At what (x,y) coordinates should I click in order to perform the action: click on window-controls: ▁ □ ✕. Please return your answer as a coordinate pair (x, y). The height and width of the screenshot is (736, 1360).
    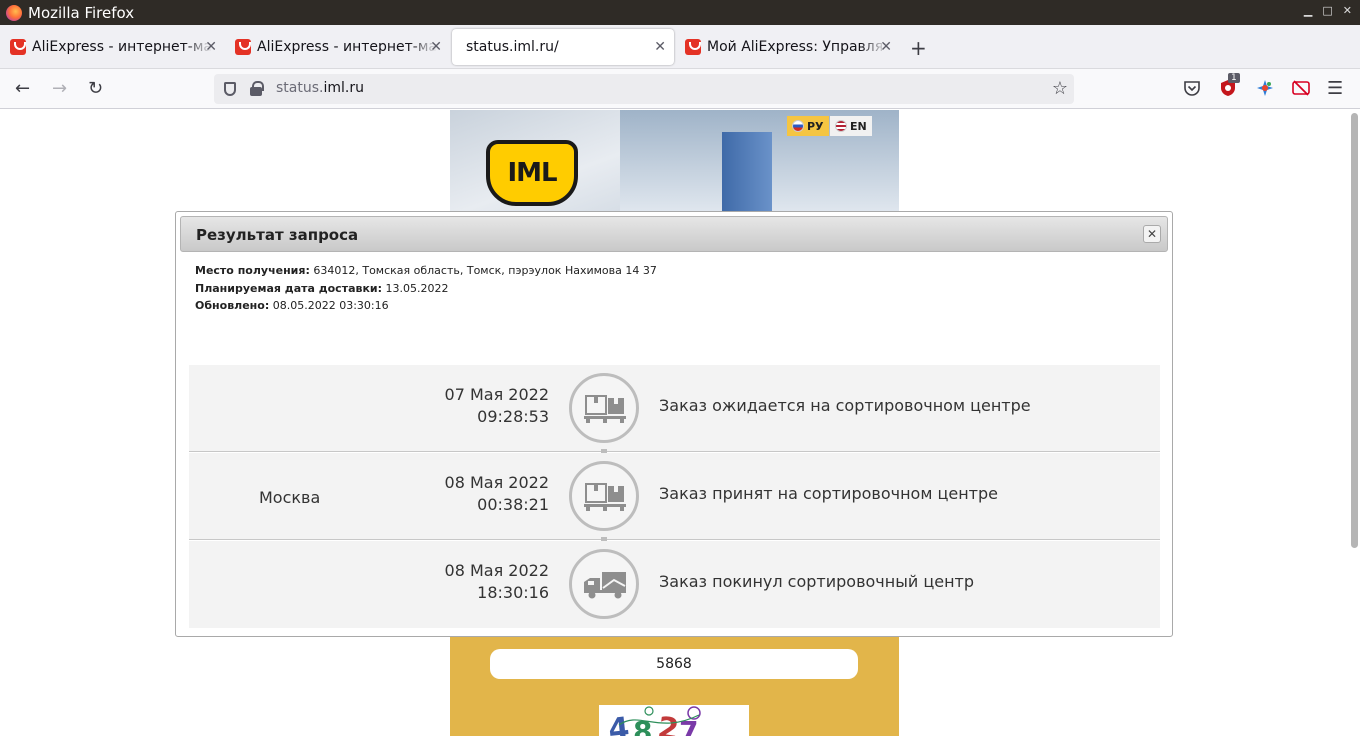
    Looking at the image, I should click on (1328, 10).